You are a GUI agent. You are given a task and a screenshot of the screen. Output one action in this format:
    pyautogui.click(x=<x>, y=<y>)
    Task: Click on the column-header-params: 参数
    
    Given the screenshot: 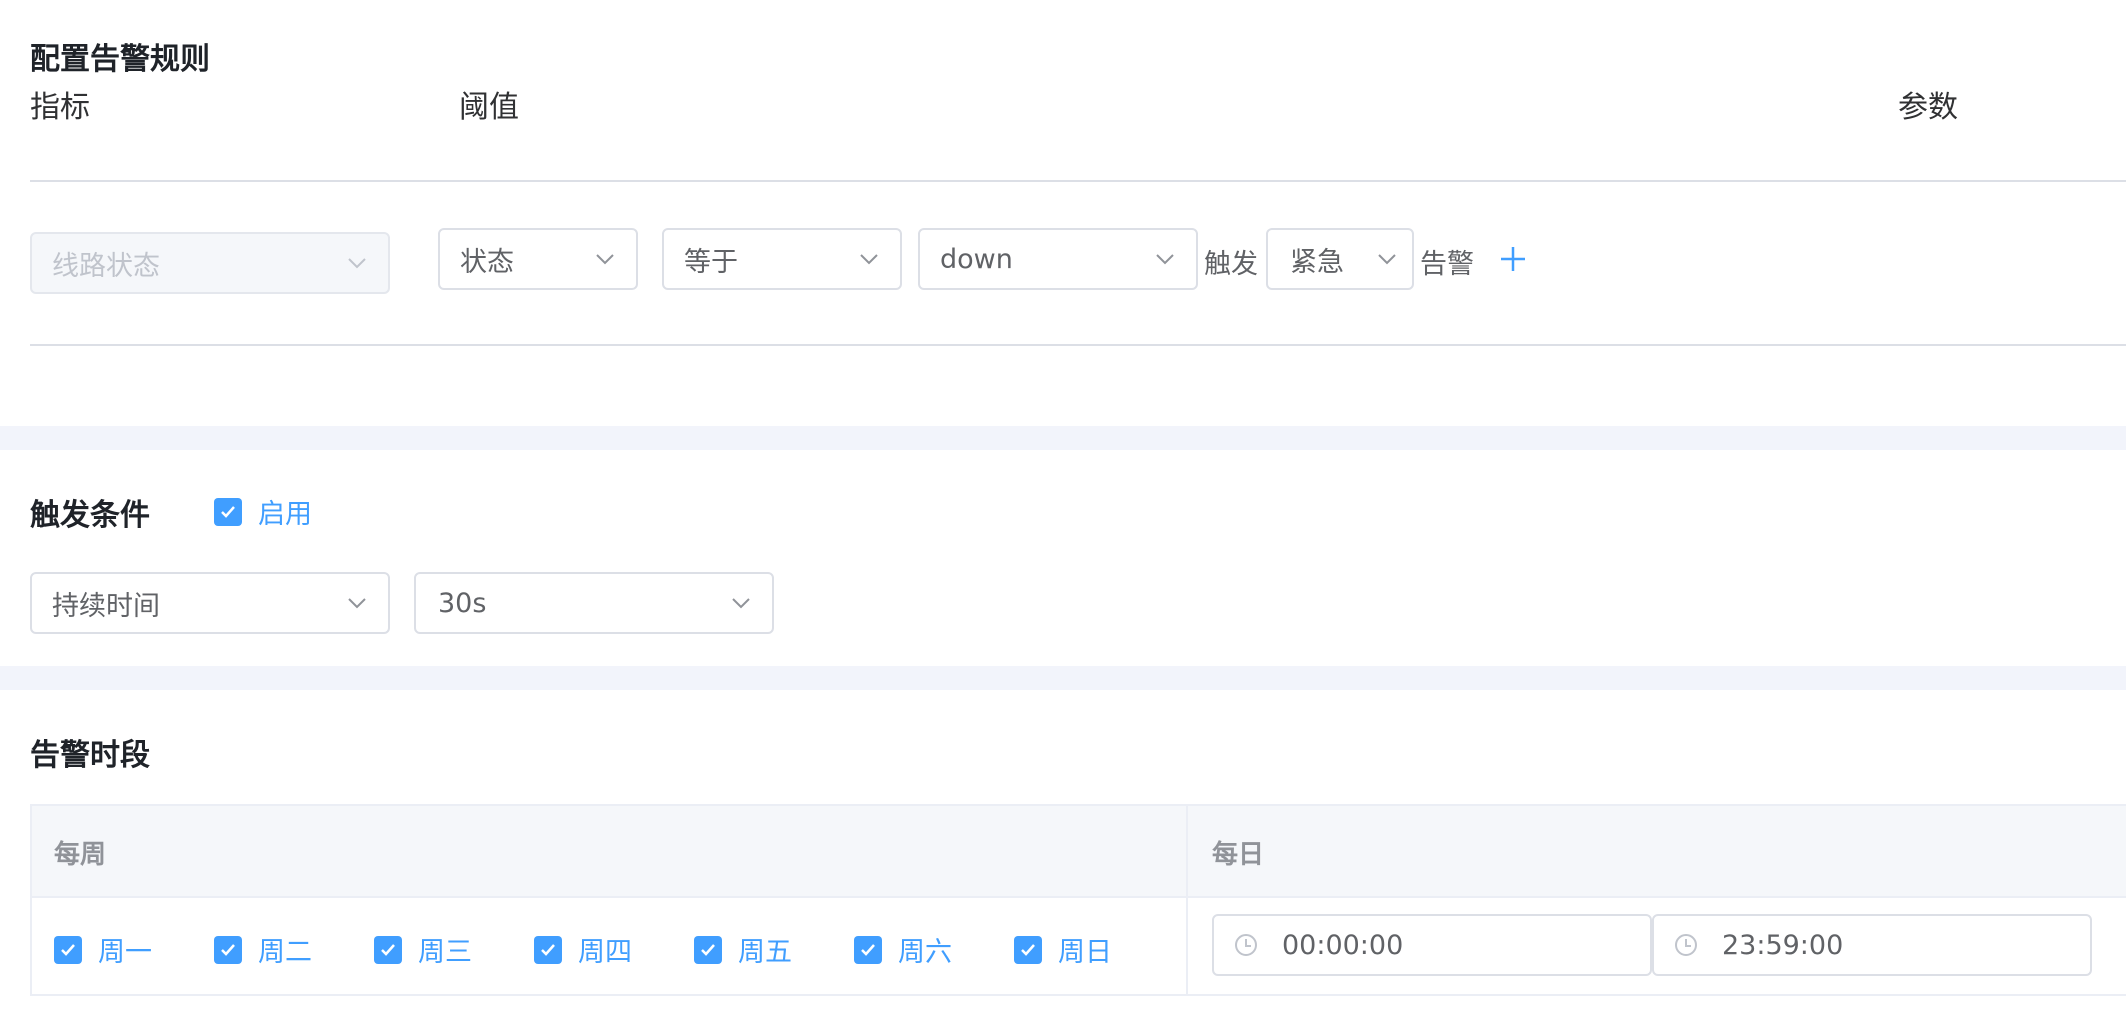 What is the action you would take?
    pyautogui.click(x=1928, y=107)
    